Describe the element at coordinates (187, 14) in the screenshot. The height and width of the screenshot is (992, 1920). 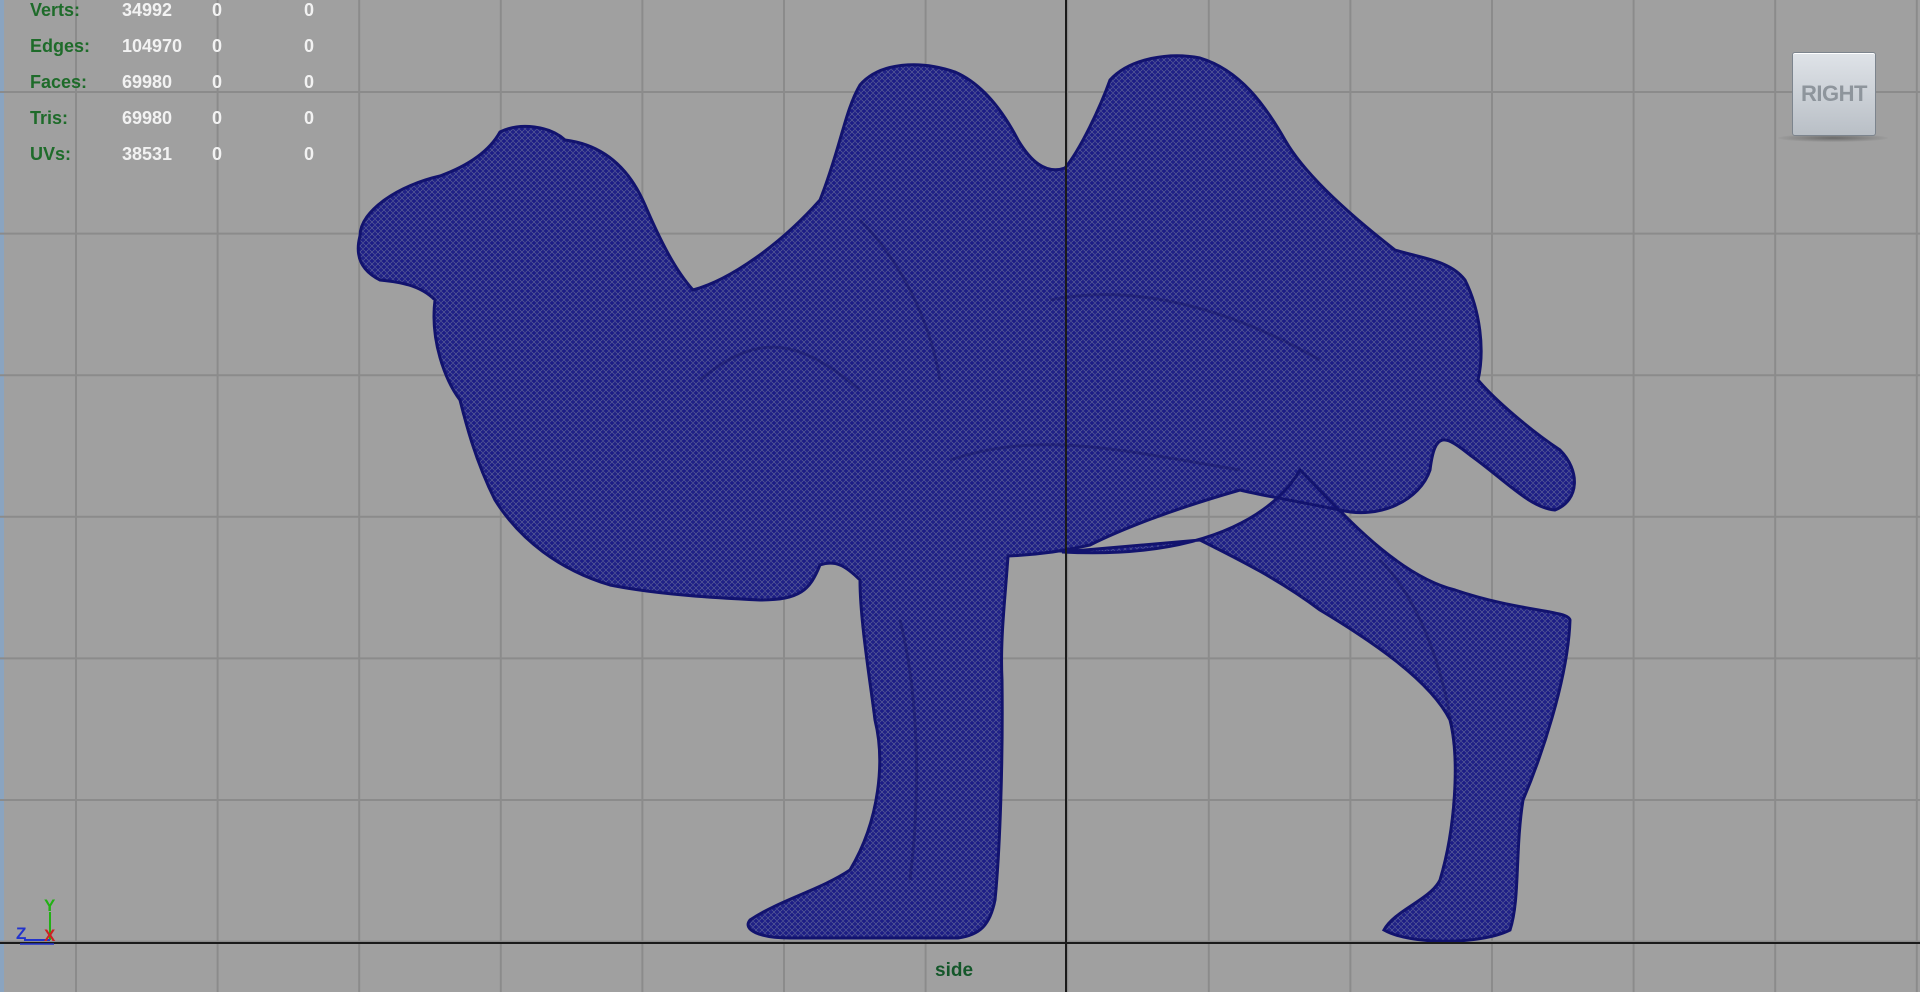
I see `hud-row: Verts: 34992 0 0` at that location.